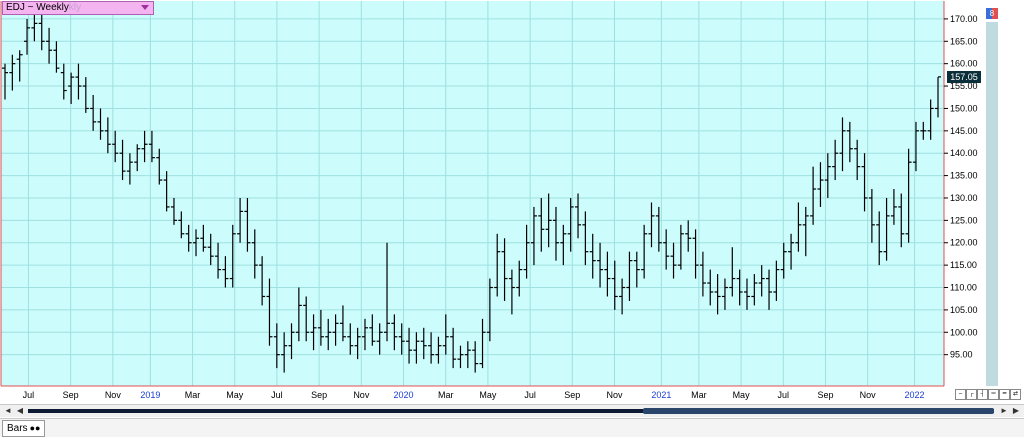 Image resolution: width=1024 pixels, height=437 pixels. Describe the element at coordinates (963, 265) in the screenshot. I see `y-tick-label: 115.00` at that location.